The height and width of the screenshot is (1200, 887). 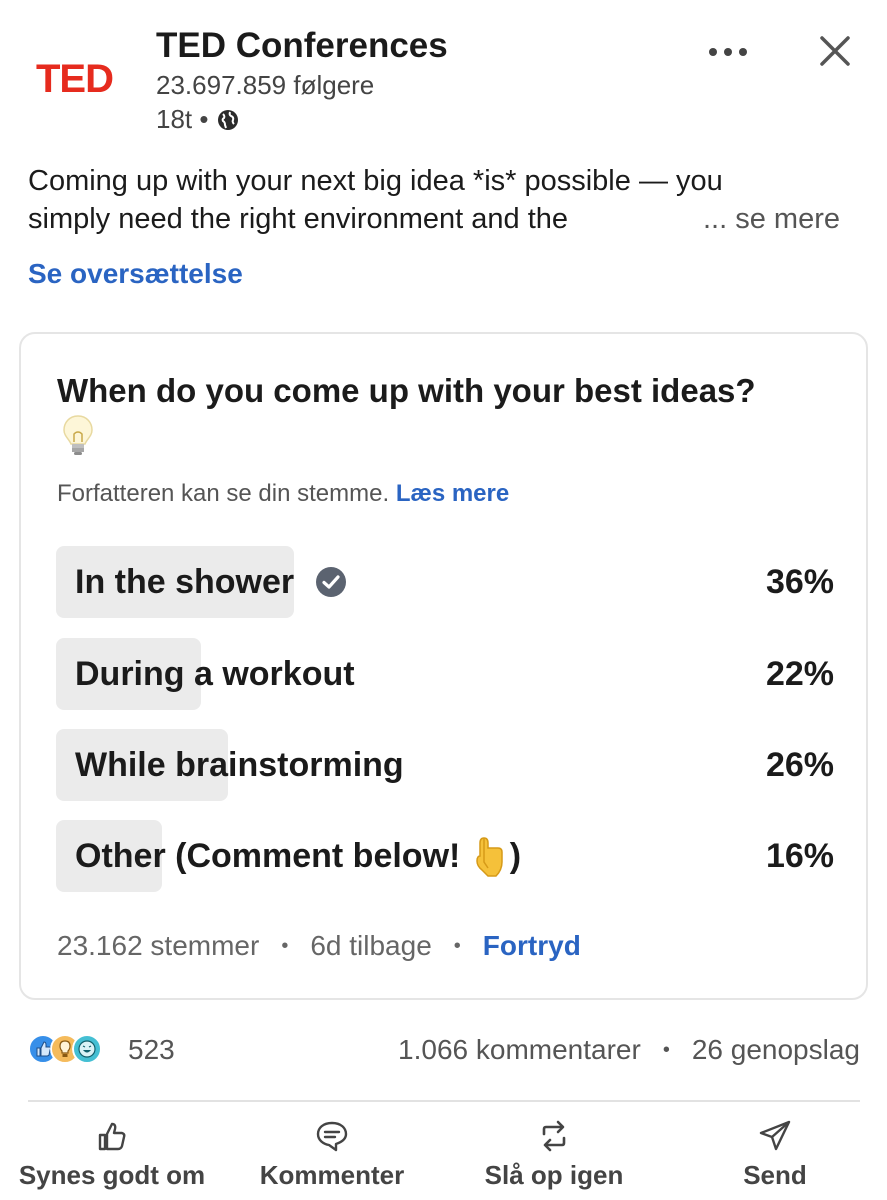 What do you see at coordinates (443, 1155) in the screenshot?
I see `action-bar: Synes godt om Kommenter Slå op igen Send` at bounding box center [443, 1155].